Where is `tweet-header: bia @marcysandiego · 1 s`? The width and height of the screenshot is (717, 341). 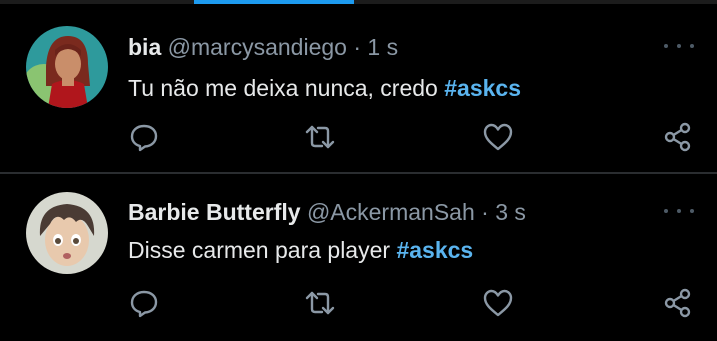 tweet-header: bia @marcysandiego · 1 s is located at coordinates (263, 47).